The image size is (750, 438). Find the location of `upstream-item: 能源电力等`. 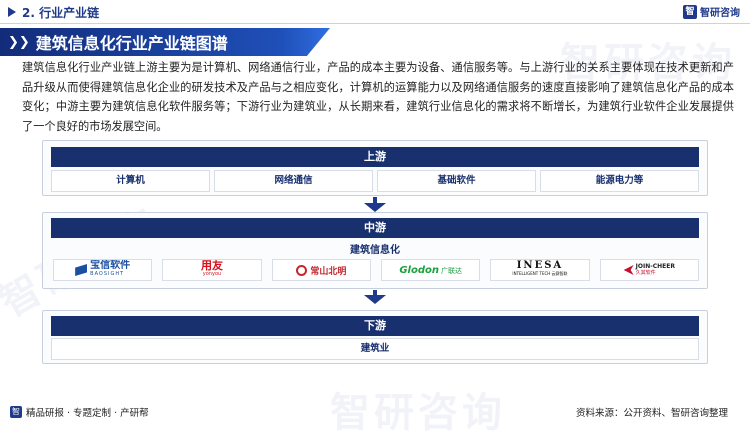

upstream-item: 能源电力等 is located at coordinates (619, 181).